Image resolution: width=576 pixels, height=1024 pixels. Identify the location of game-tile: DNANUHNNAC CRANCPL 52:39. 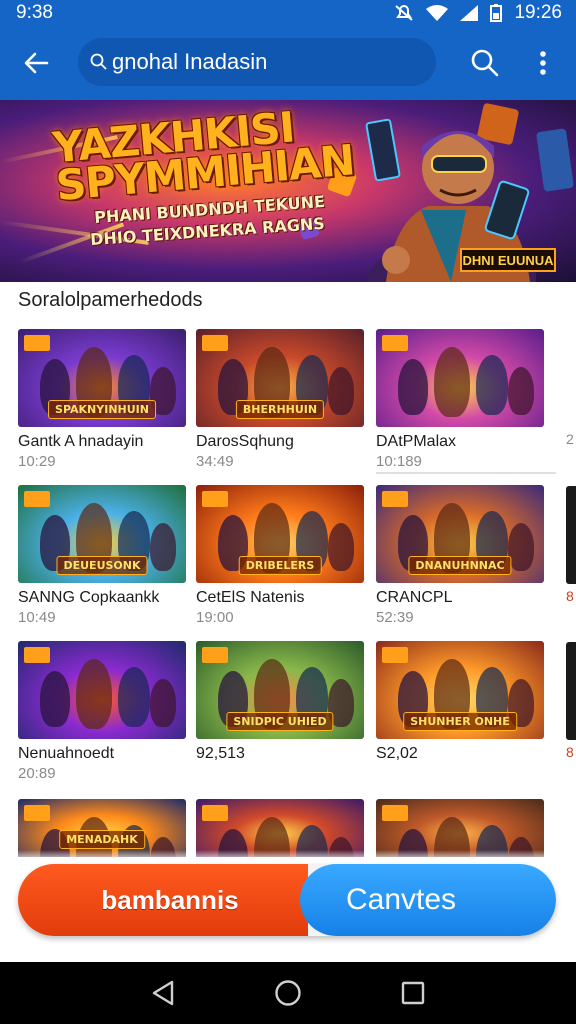
(460, 558).